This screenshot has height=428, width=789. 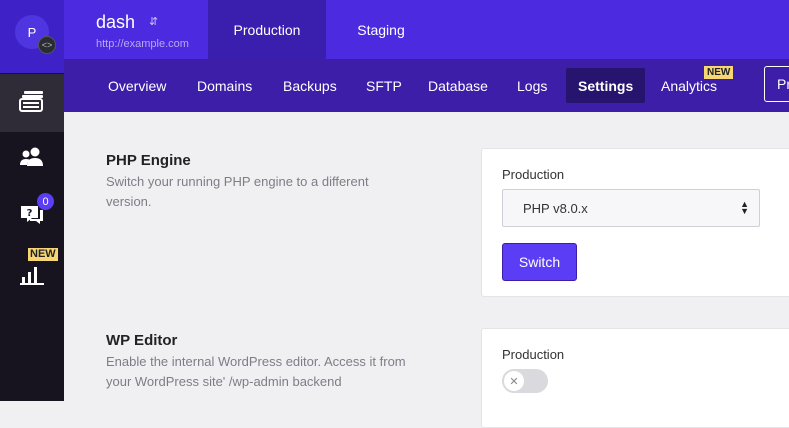 What do you see at coordinates (115, 22) in the screenshot?
I see `site-name: dash` at bounding box center [115, 22].